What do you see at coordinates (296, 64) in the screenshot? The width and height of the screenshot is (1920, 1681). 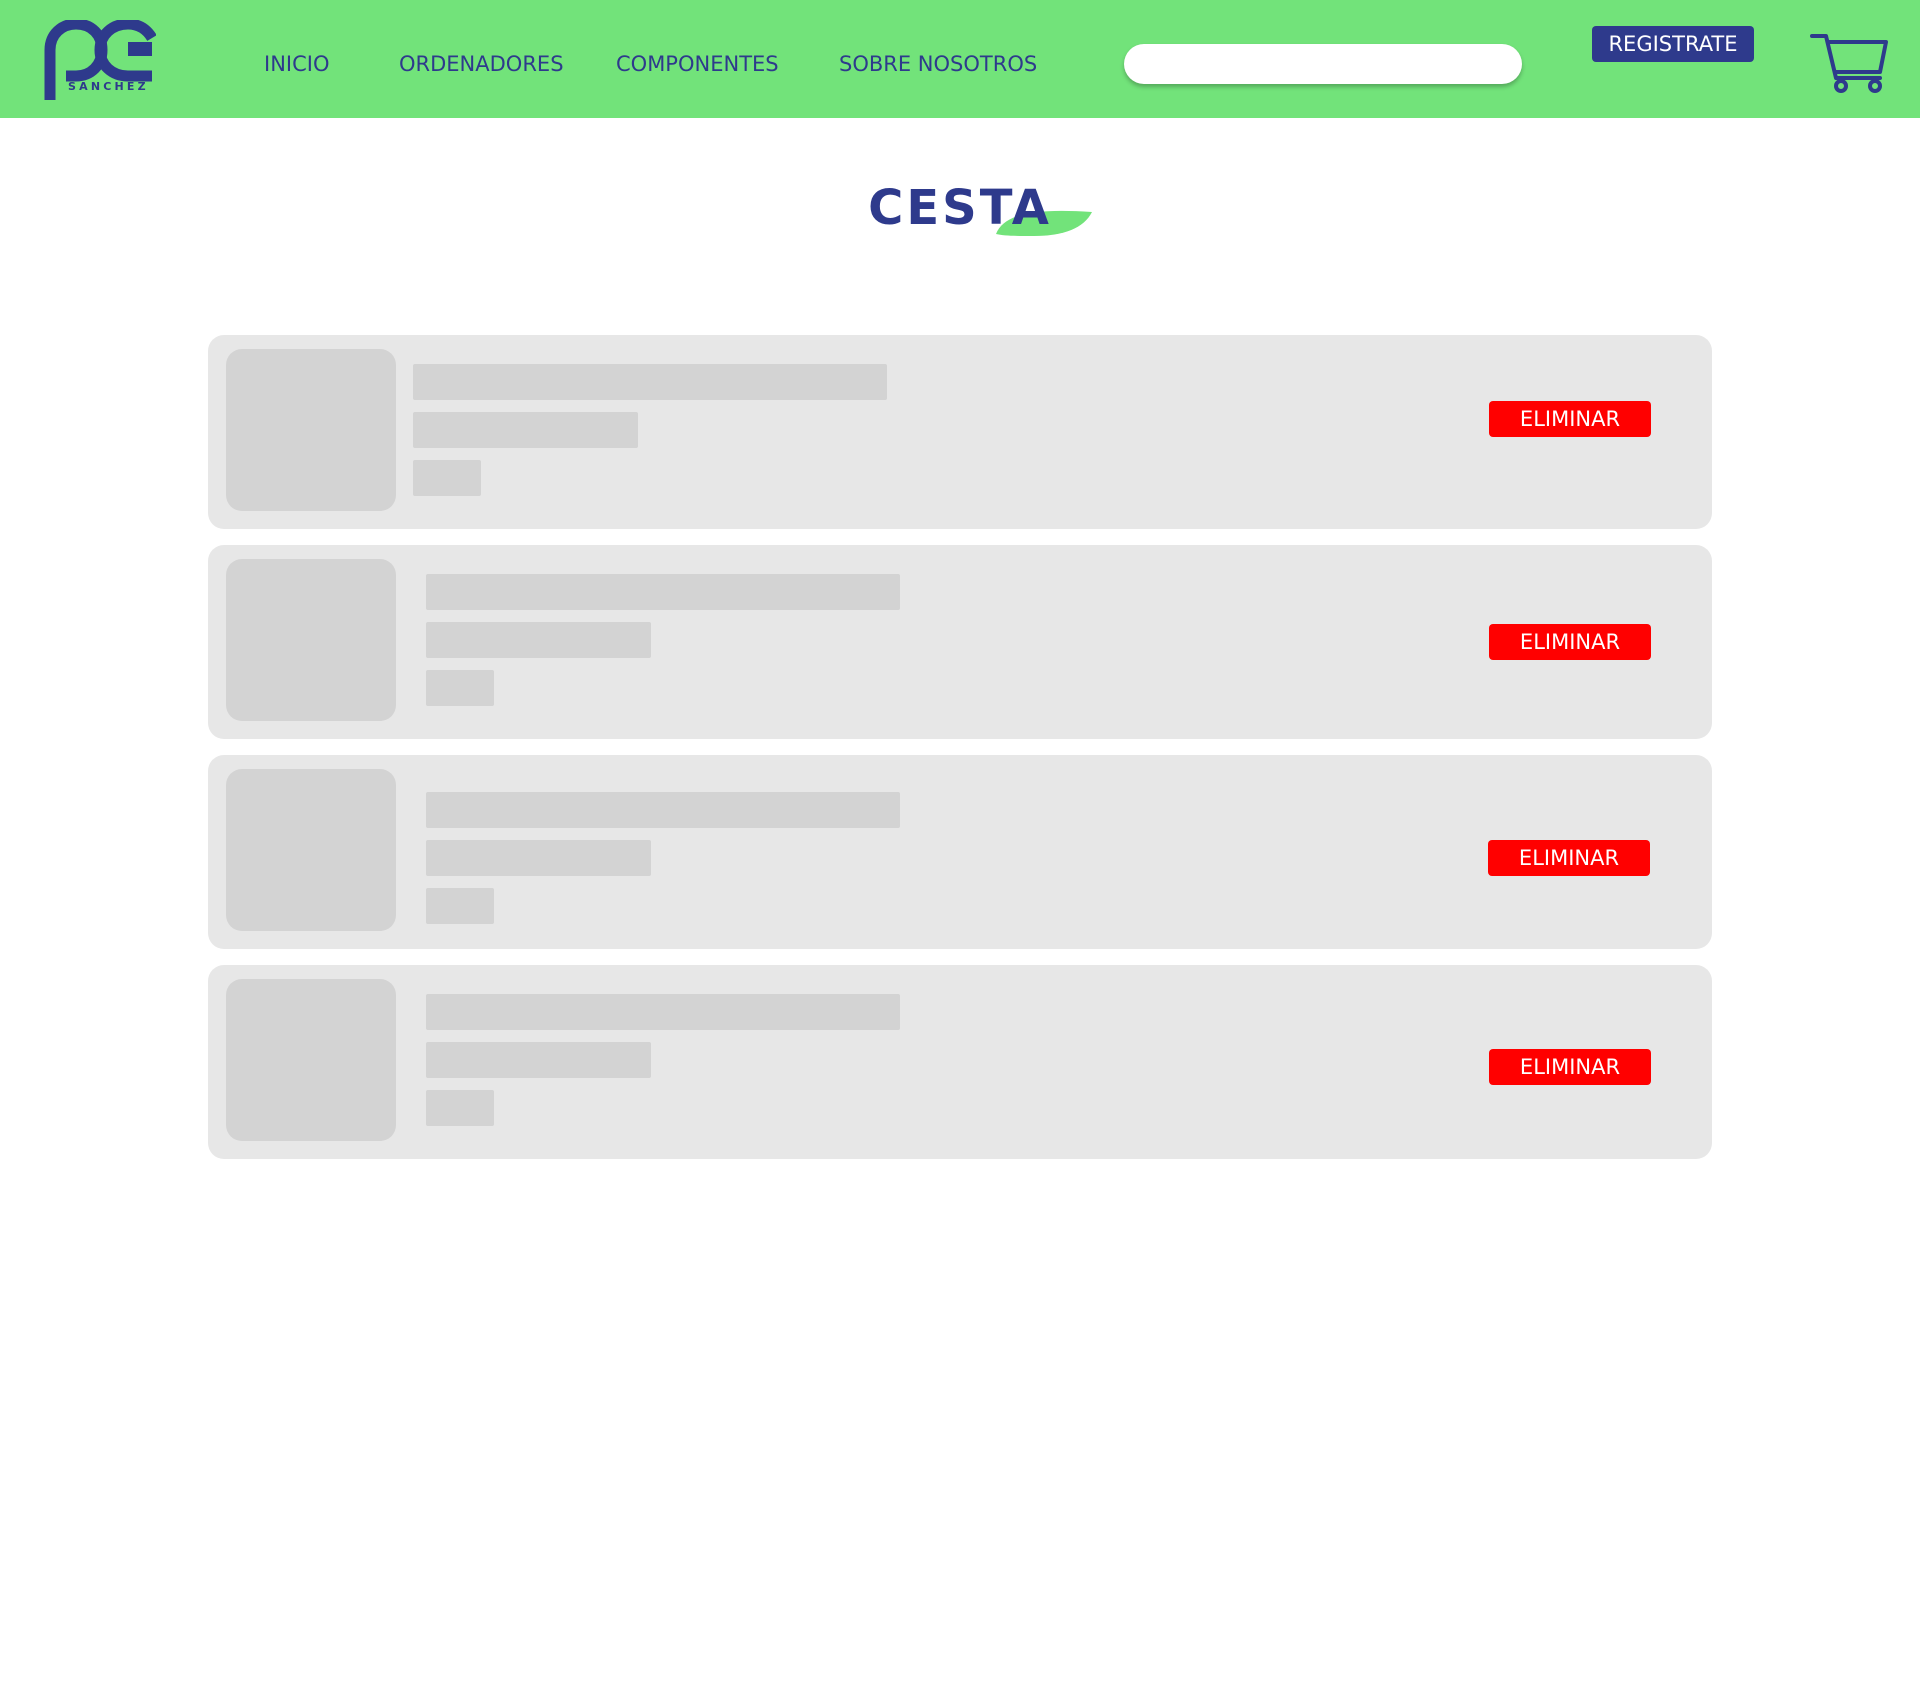 I see `nav-item-inicio: INICIO` at bounding box center [296, 64].